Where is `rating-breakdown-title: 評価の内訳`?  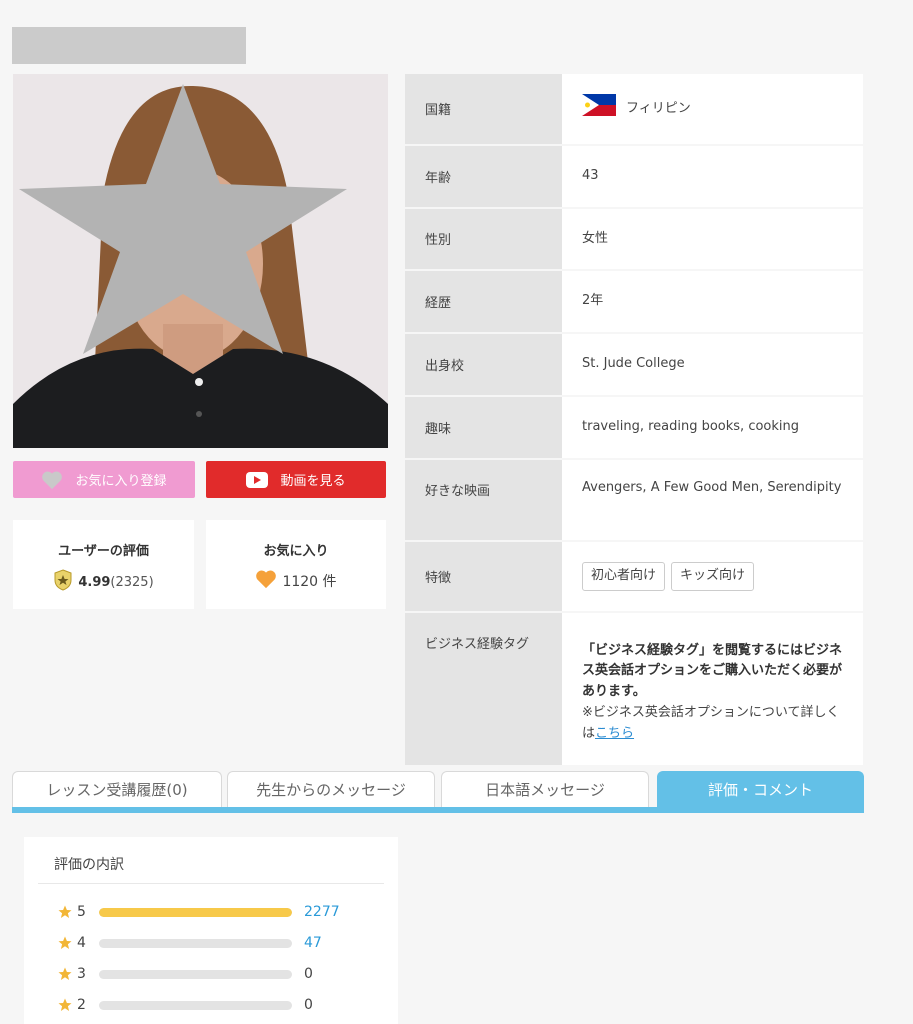
rating-breakdown-title: 評価の内訳 is located at coordinates (89, 865).